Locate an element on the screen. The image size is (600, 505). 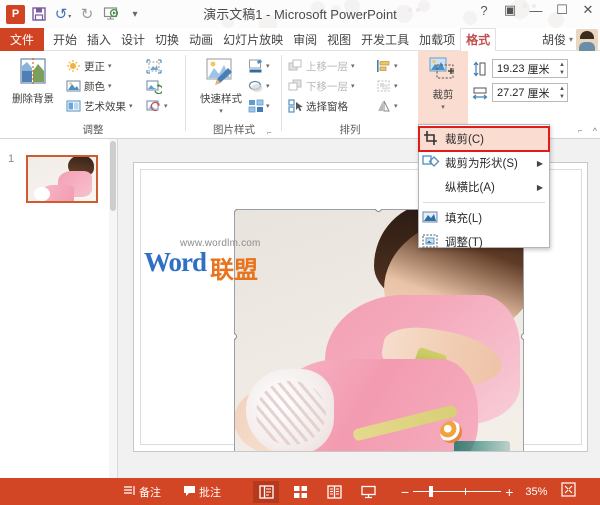
picture-effects-button: ▾ is located at coordinates (259, 86).